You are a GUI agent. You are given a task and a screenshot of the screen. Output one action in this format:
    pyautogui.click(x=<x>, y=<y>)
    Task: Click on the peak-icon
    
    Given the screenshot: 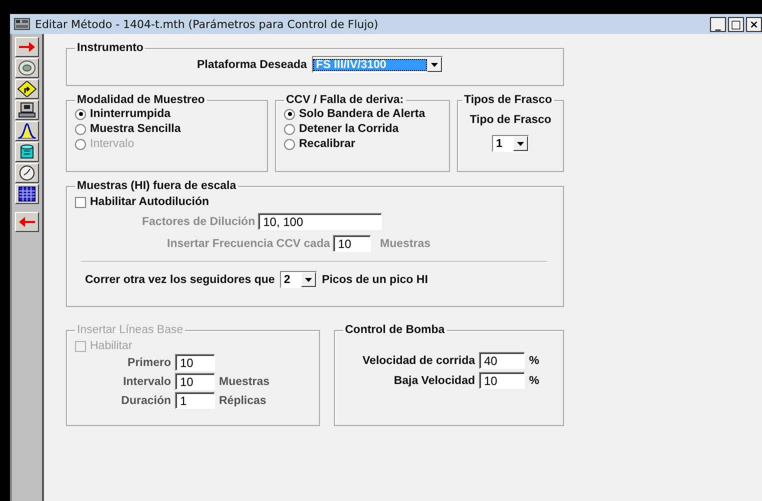 What is the action you would take?
    pyautogui.click(x=27, y=131)
    